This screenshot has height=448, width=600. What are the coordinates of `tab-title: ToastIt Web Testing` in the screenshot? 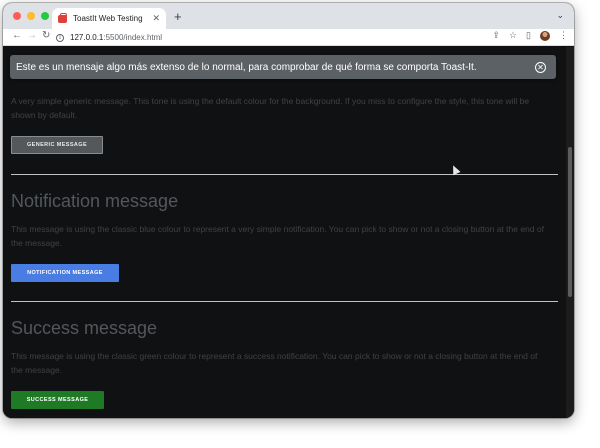 It's located at (108, 18).